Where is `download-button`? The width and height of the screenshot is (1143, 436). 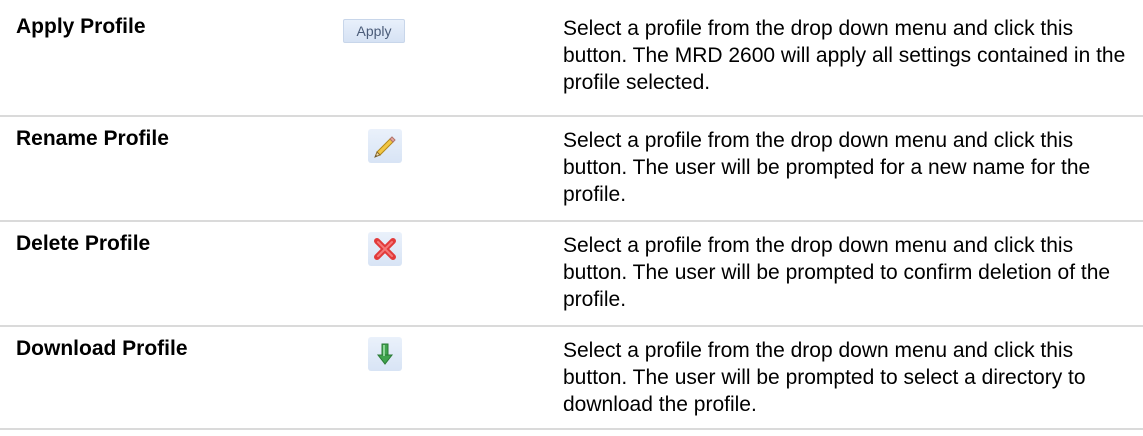 download-button is located at coordinates (385, 354).